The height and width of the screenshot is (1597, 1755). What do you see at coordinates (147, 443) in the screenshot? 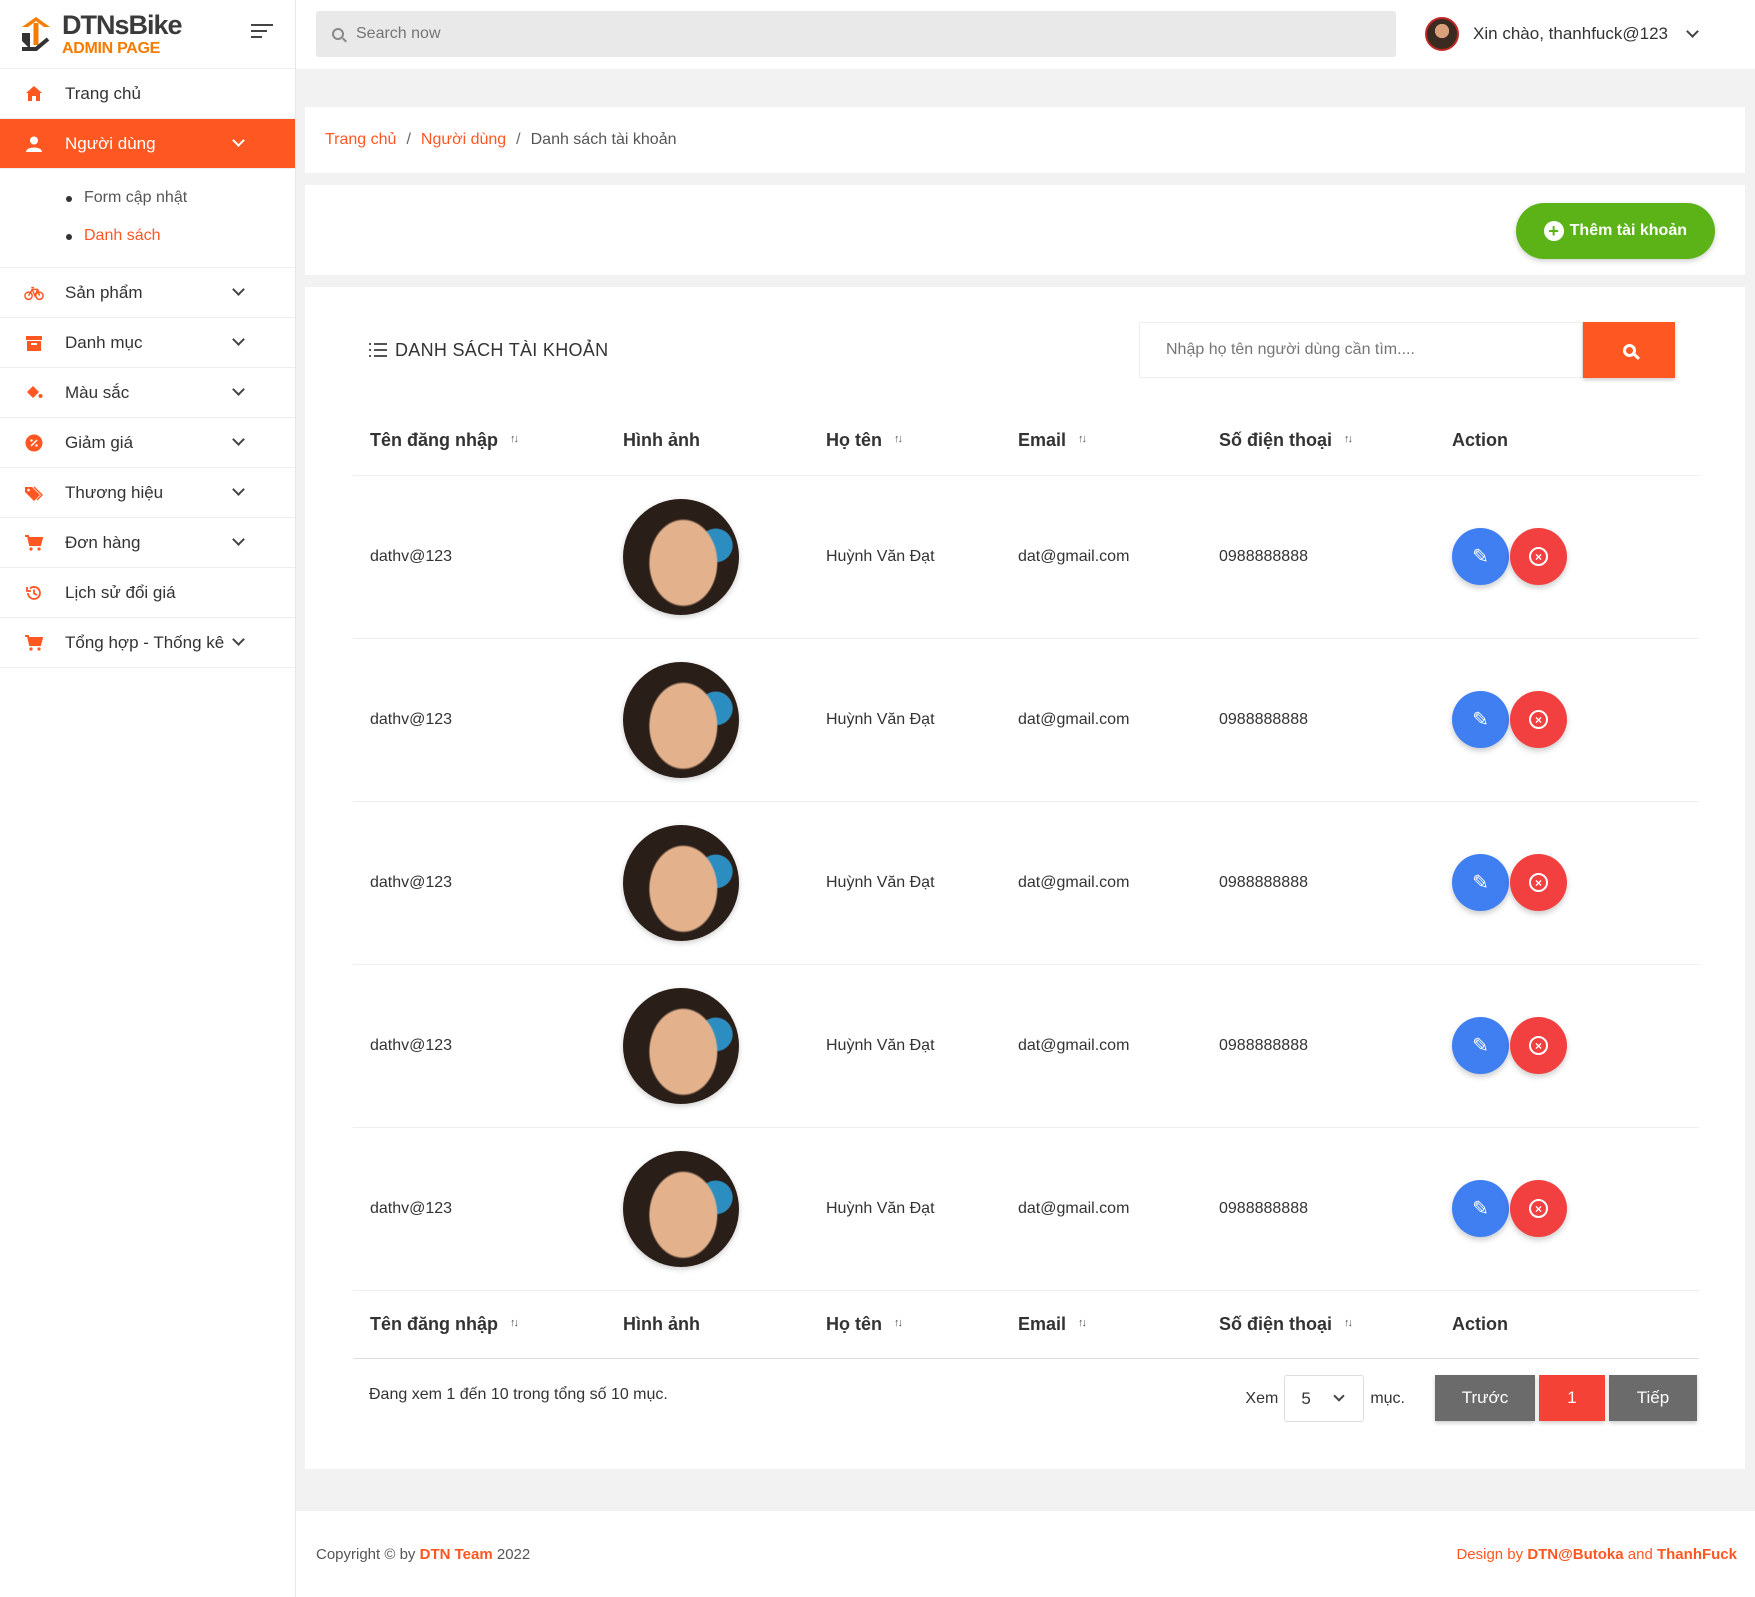
I see `sidebar-item-discounts: Giảm giá` at bounding box center [147, 443].